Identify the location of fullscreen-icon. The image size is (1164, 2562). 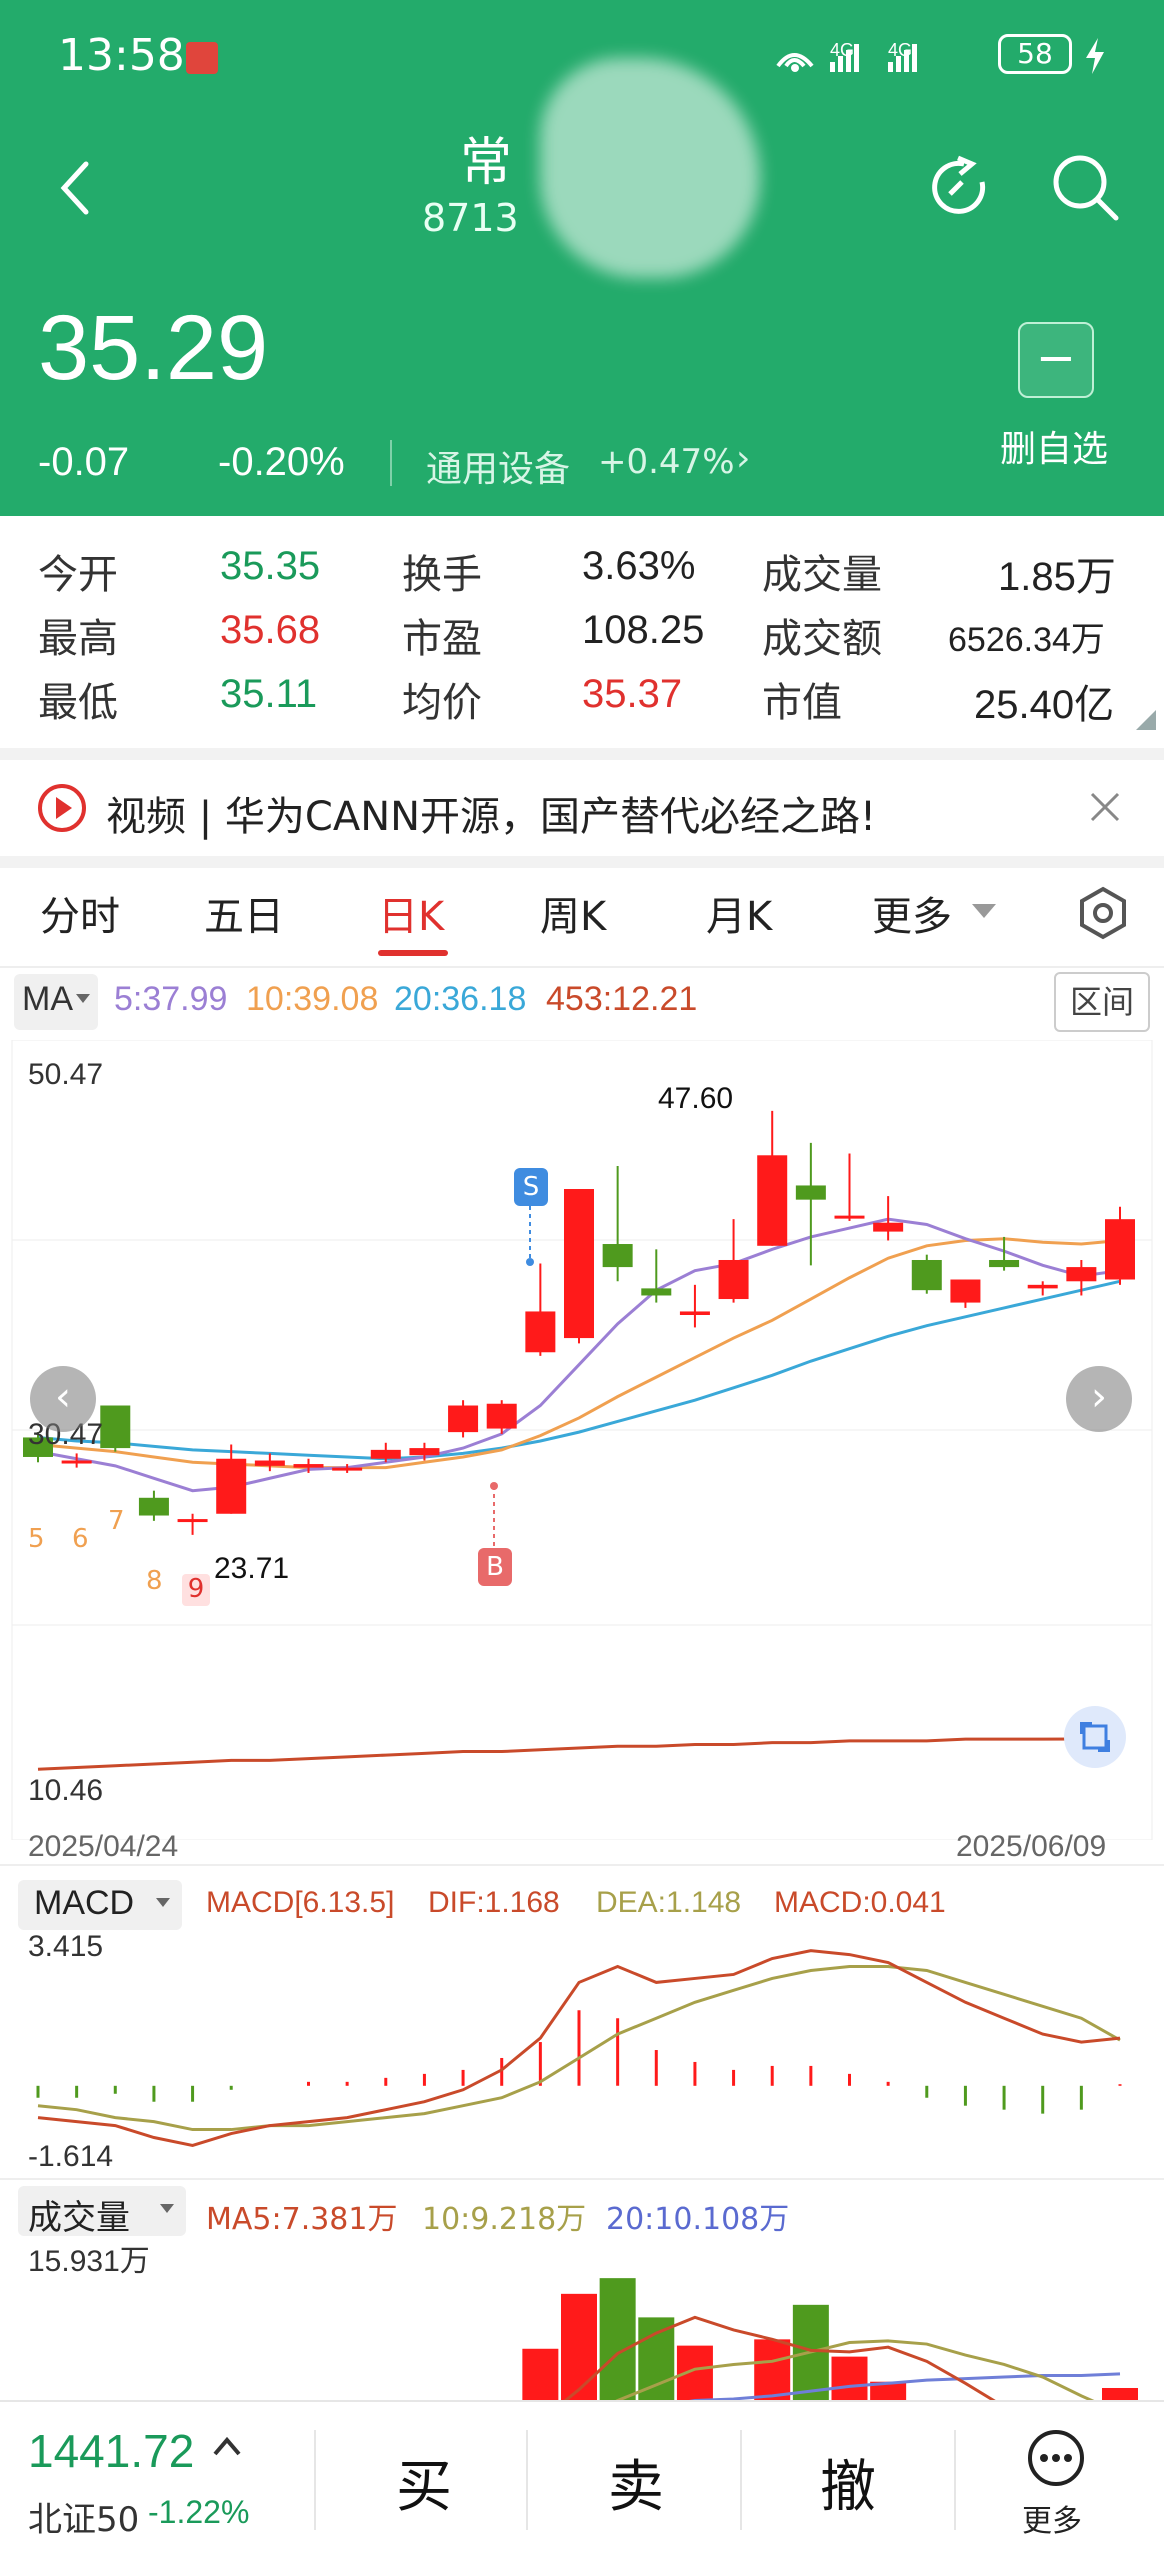
(1095, 1737).